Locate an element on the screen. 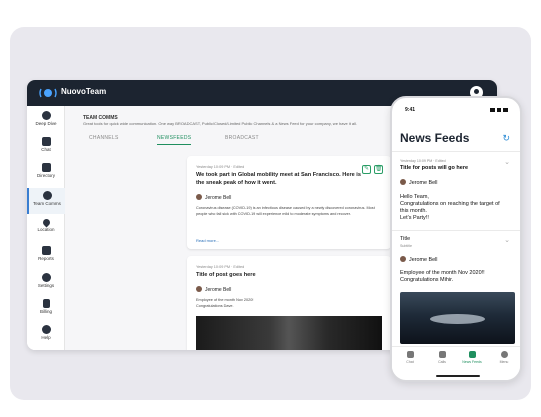 This screenshot has height=417, width=541. post-body-line: Employee of the month Nov 2020! is located at coordinates (225, 300).